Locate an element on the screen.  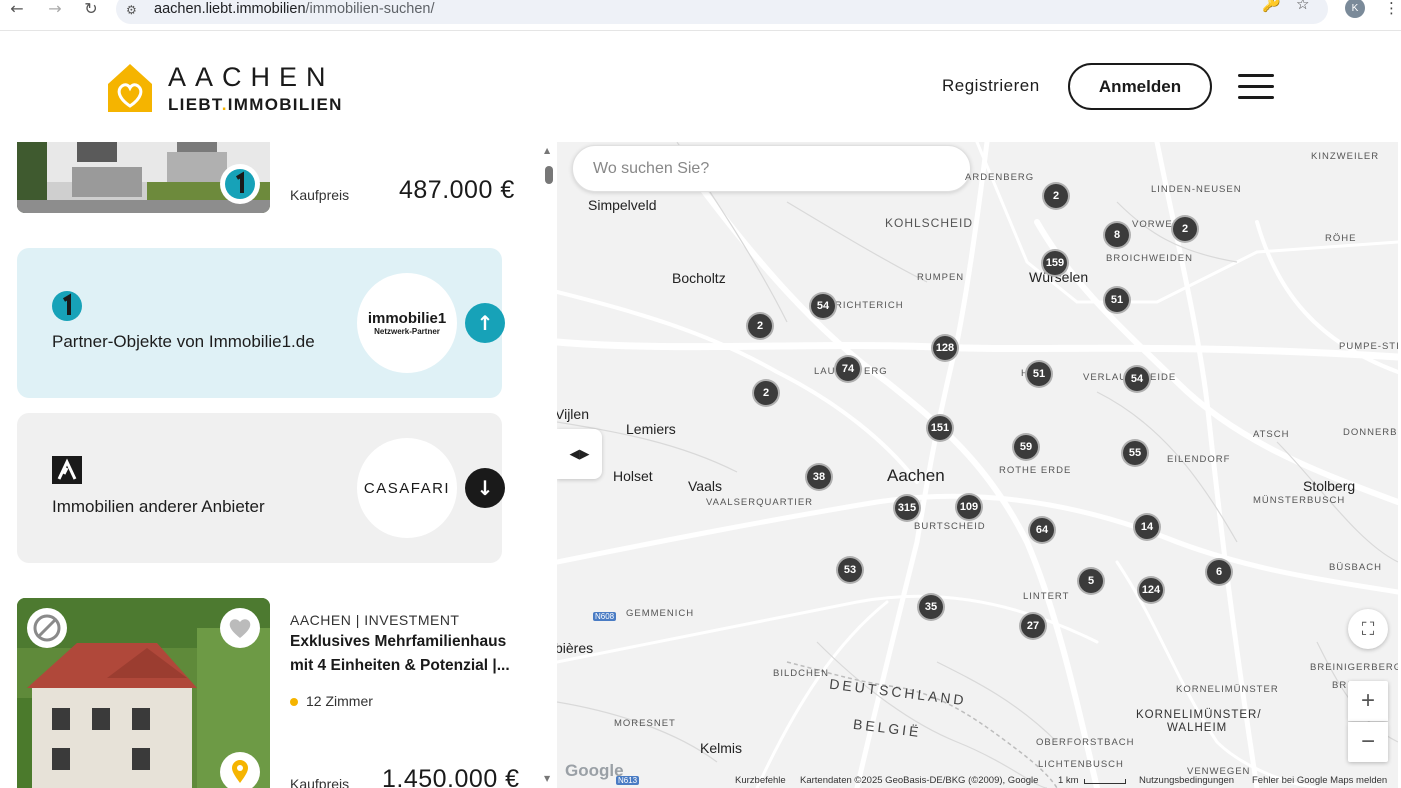
place-breinigerberg: BREINIGERBERG is located at coordinates (1354, 667).